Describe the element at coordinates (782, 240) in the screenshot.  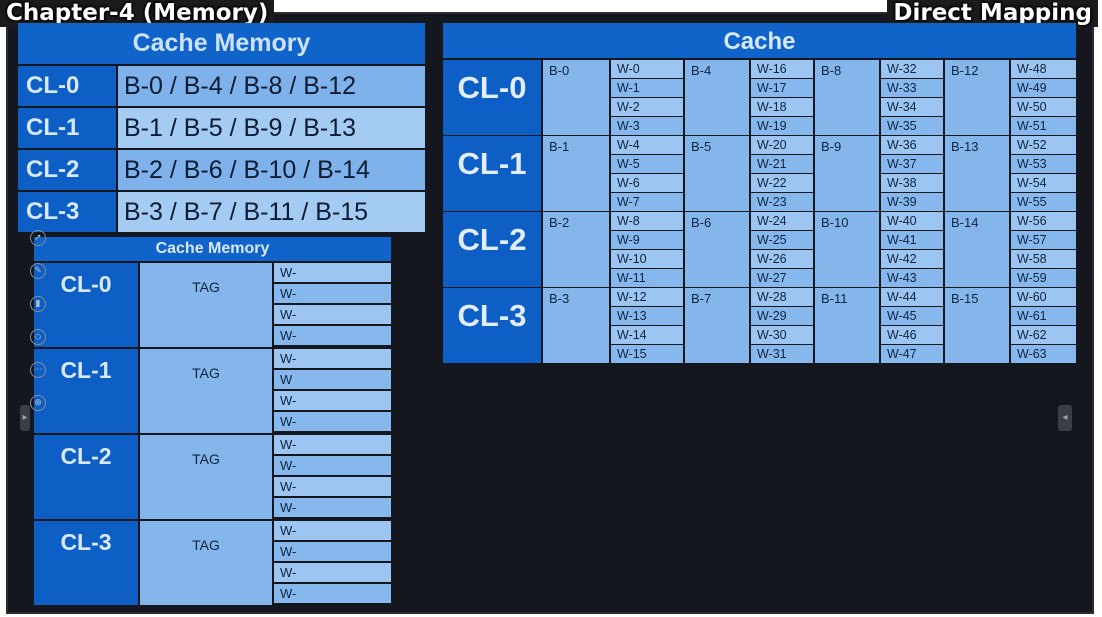
I see `word-cell: W-25` at that location.